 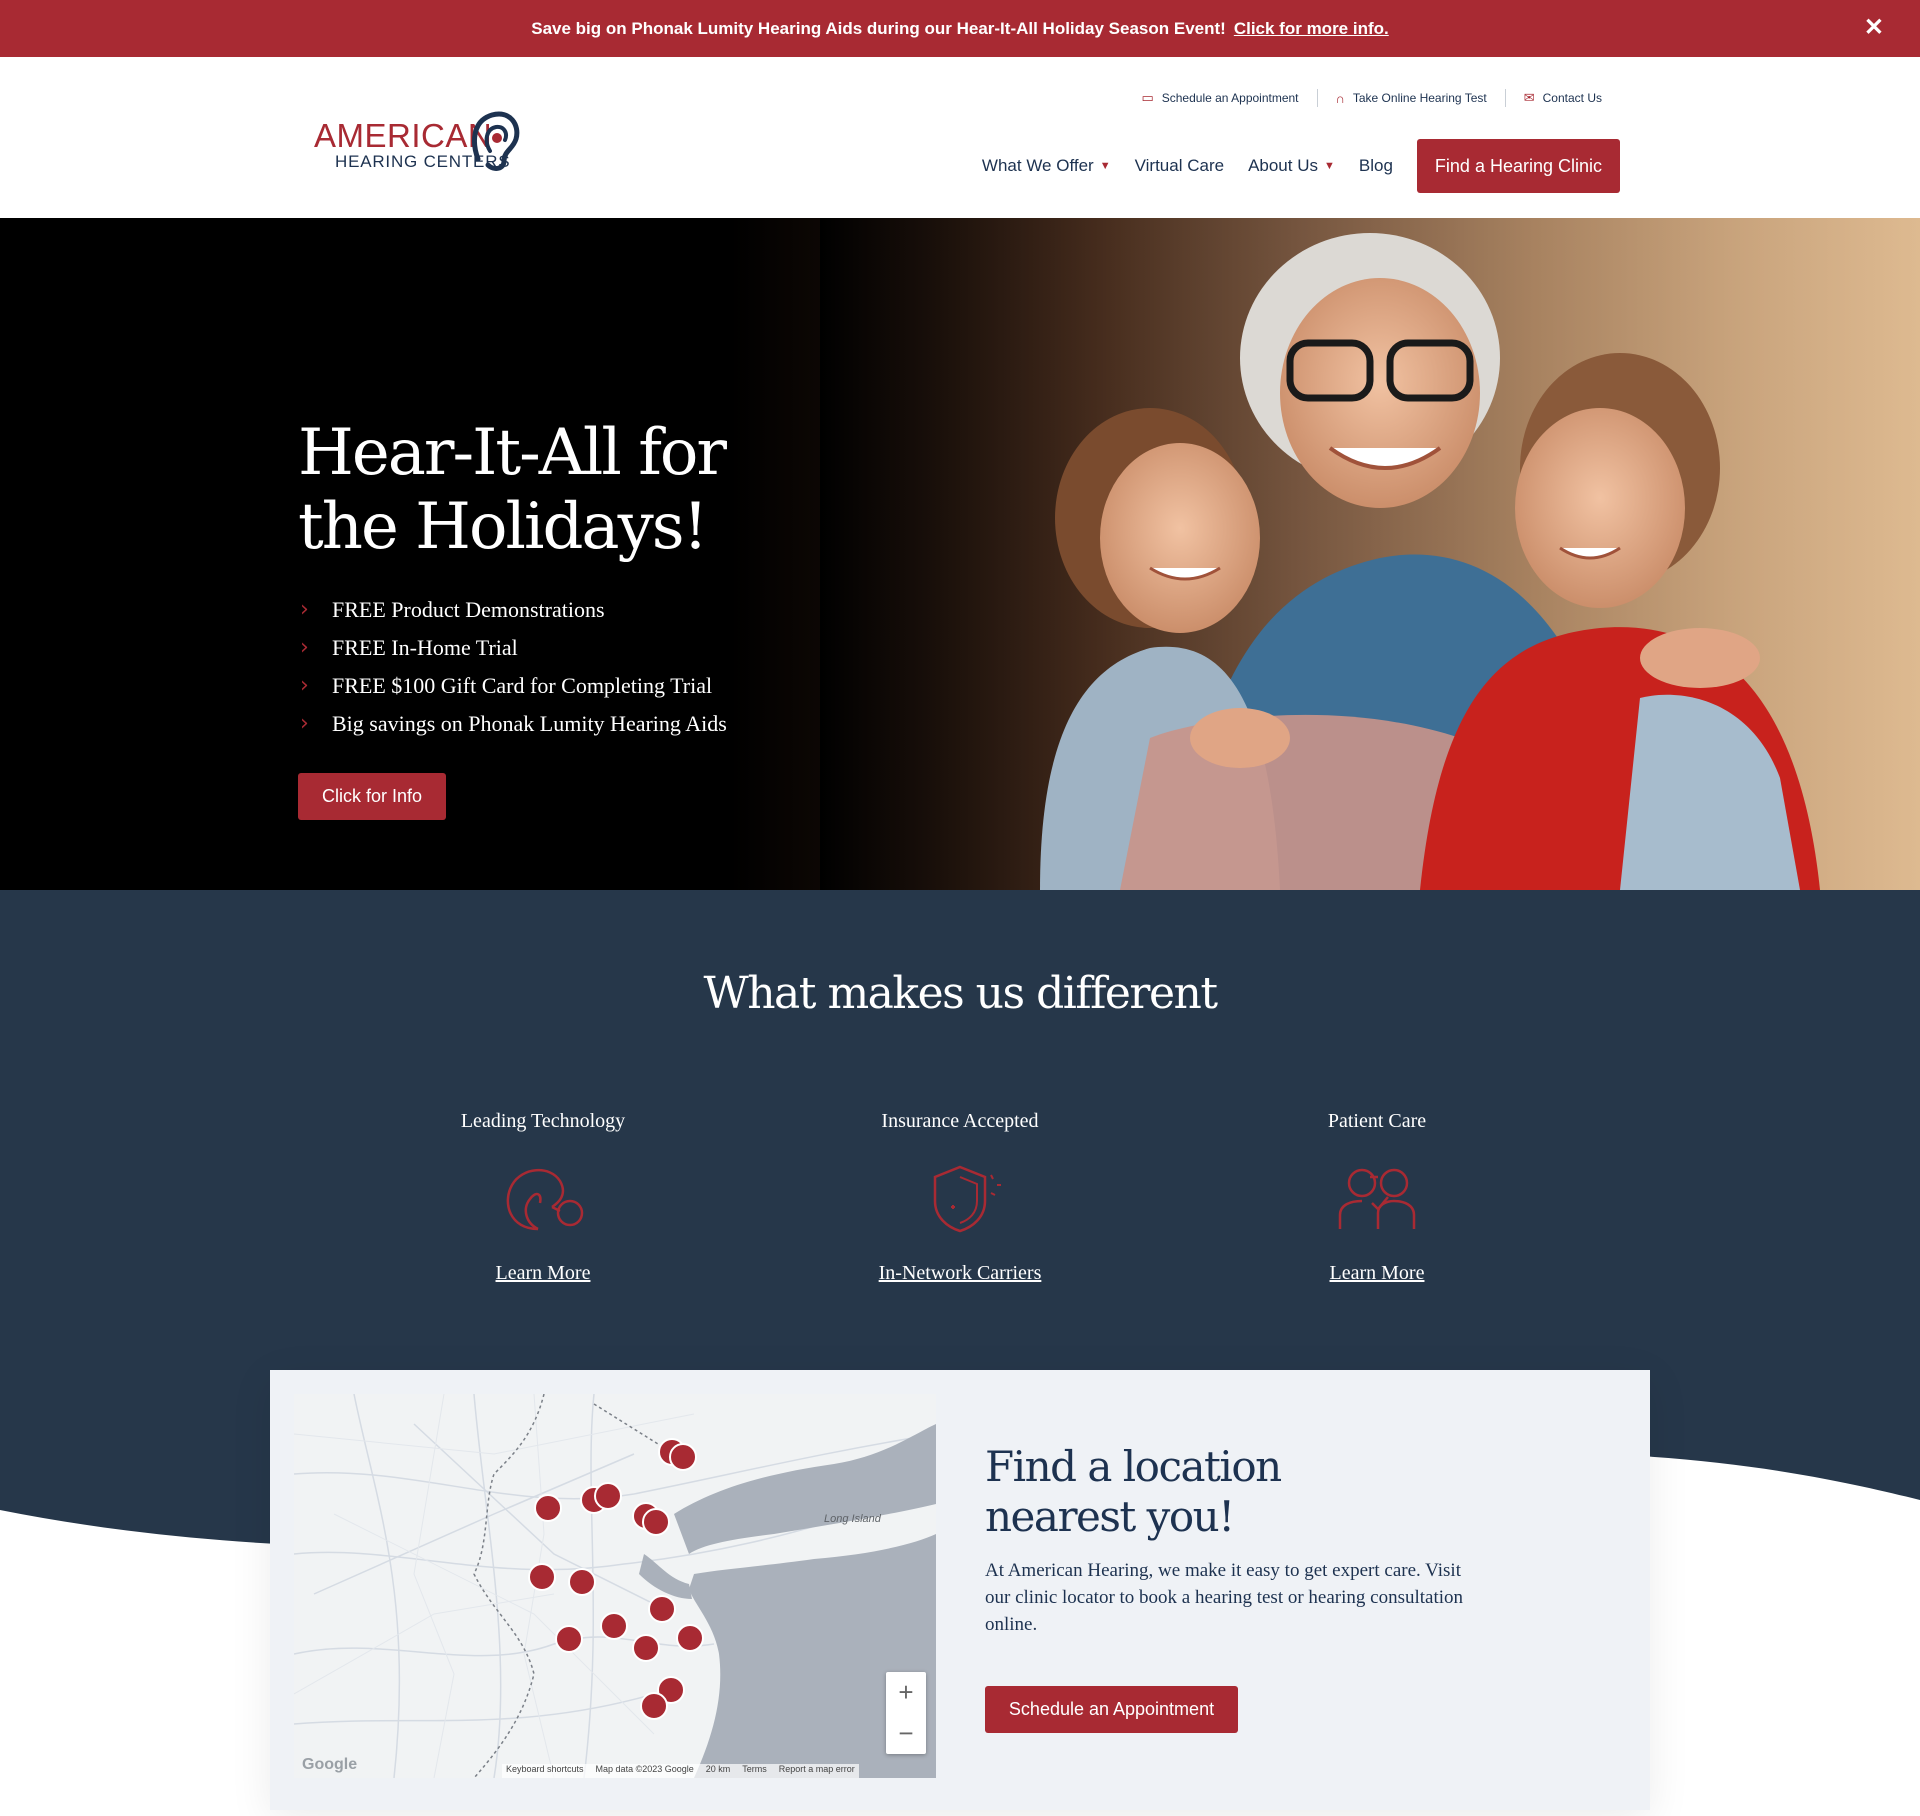 I want to click on feature-title: Patient Care, so click(x=1377, y=1121).